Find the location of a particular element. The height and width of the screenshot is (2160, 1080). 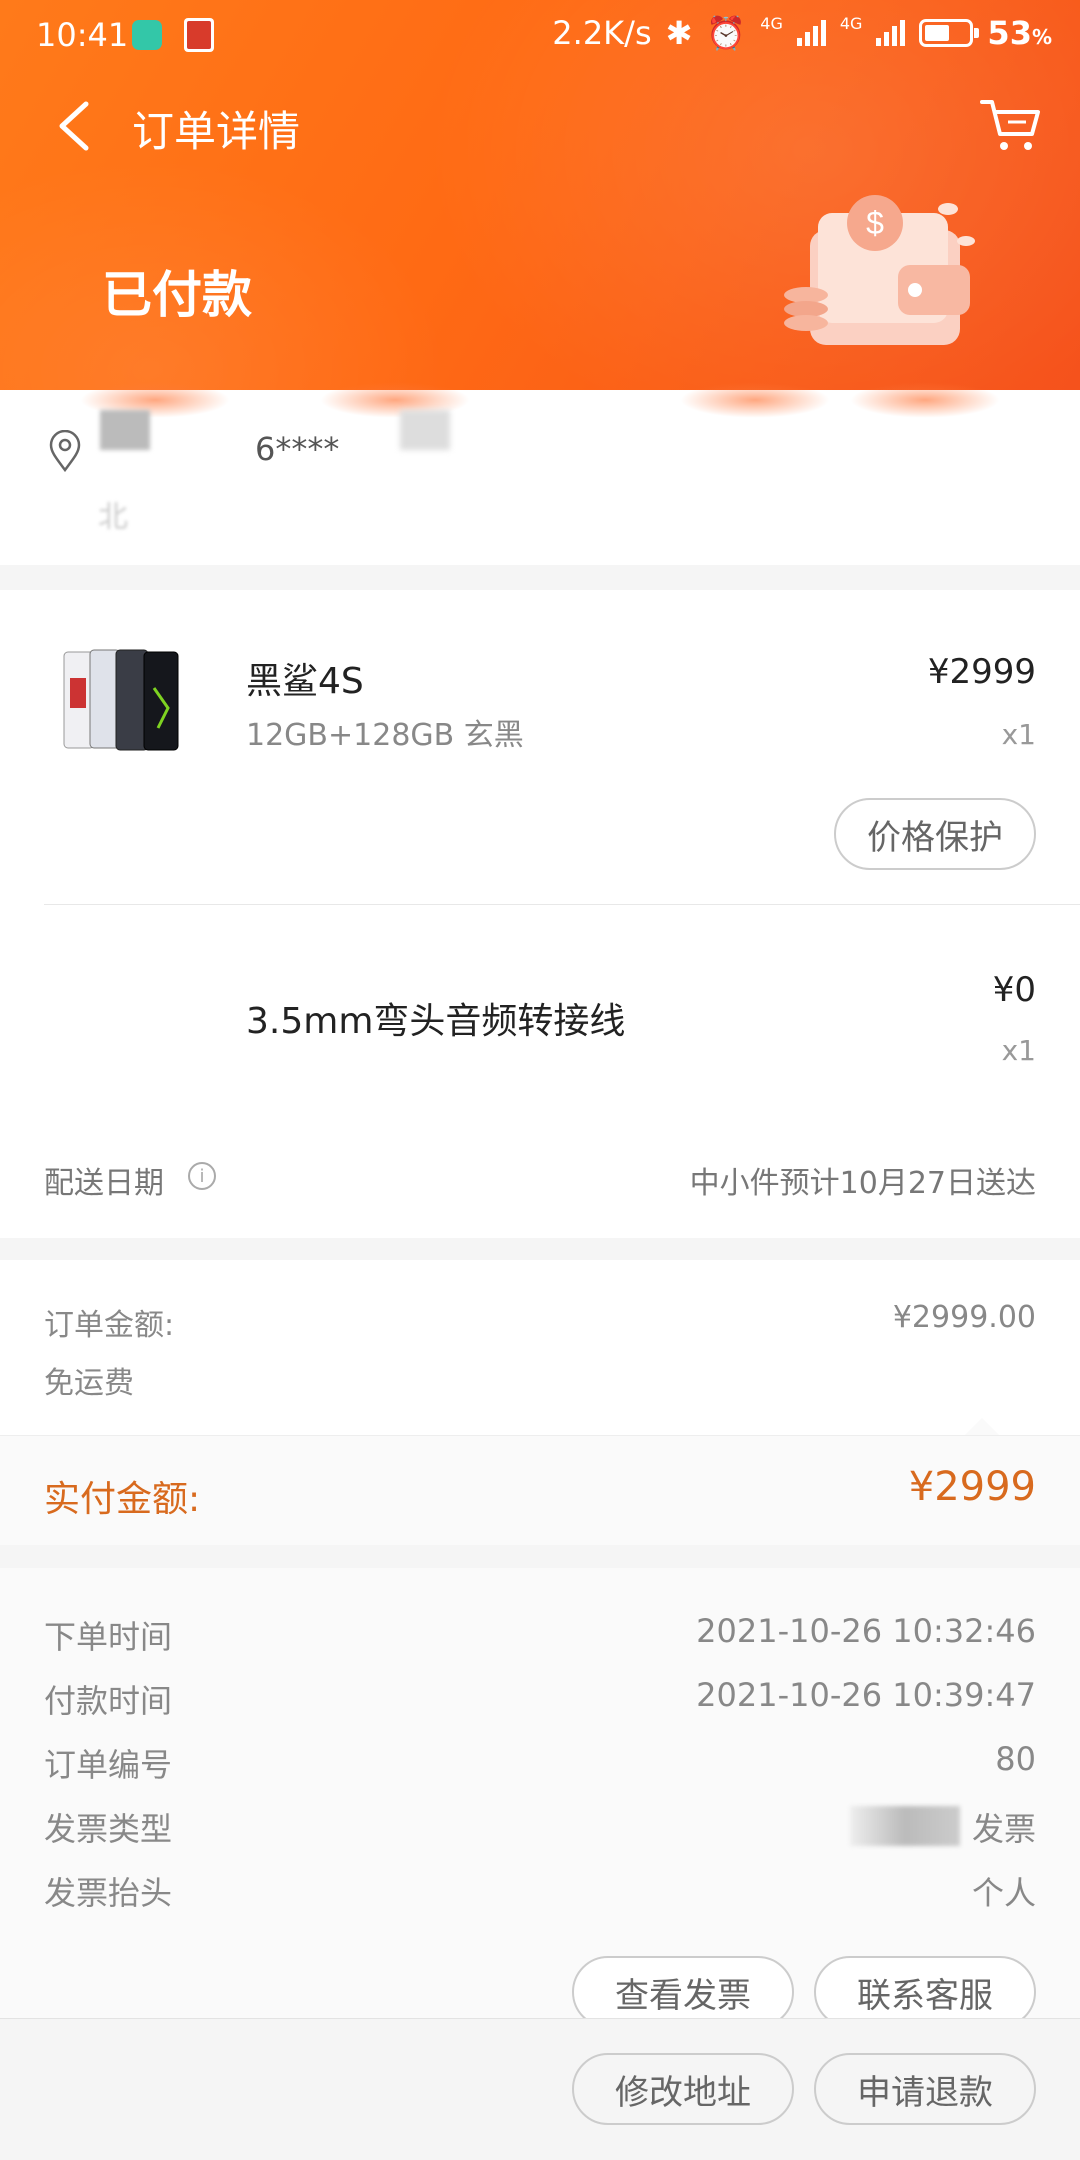

gift-item-name: 3.5mm弯头音频转接线 is located at coordinates (435, 1018).